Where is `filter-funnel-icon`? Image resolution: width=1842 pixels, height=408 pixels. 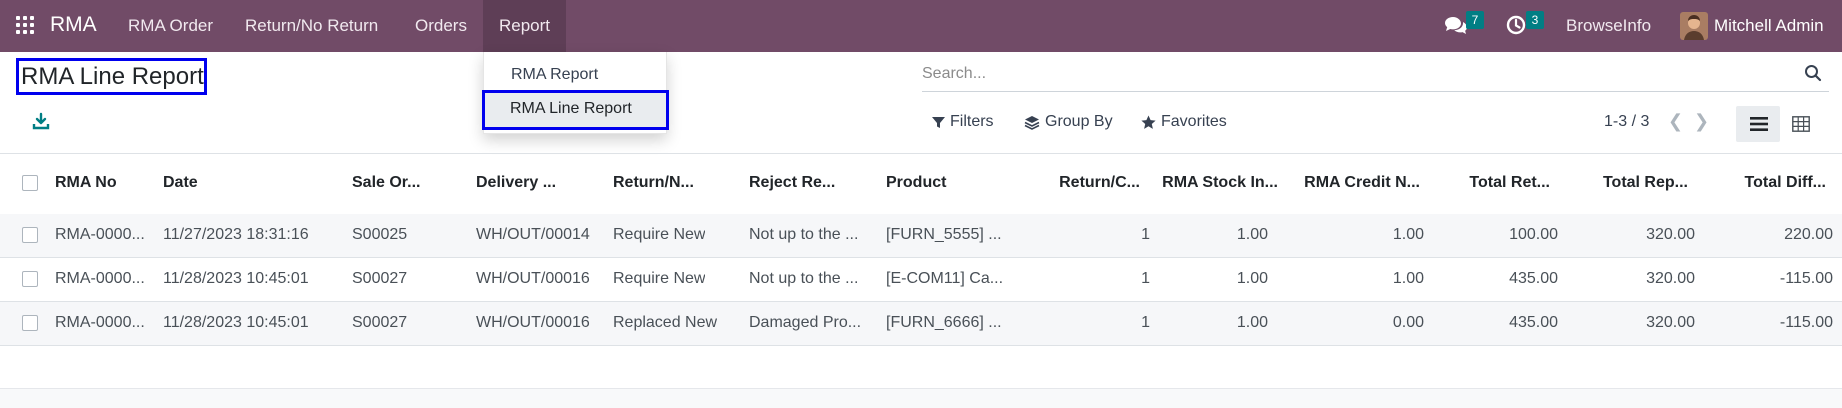 filter-funnel-icon is located at coordinates (938, 122).